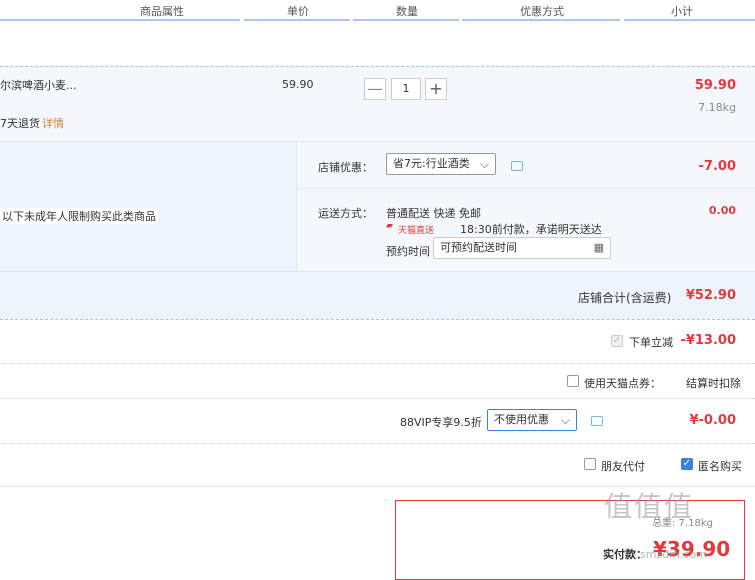  Describe the element at coordinates (720, 466) in the screenshot. I see `anonymous-purchase-label: 匿名购买` at that location.